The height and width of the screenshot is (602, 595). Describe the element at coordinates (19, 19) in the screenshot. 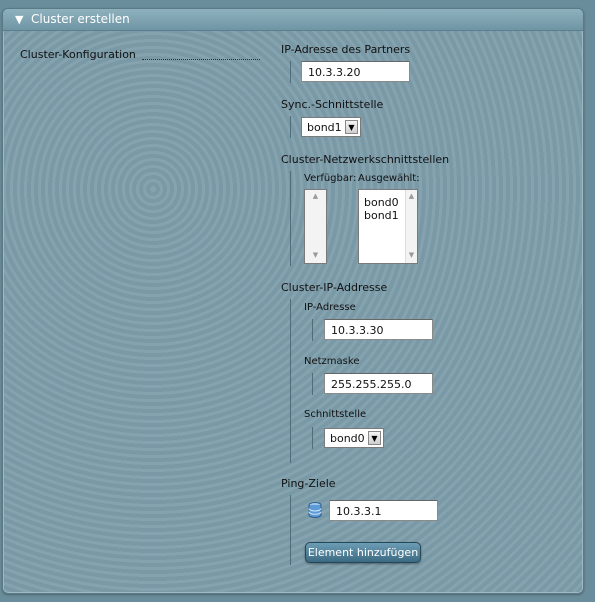

I see `triangle-down-icon: ▼` at that location.